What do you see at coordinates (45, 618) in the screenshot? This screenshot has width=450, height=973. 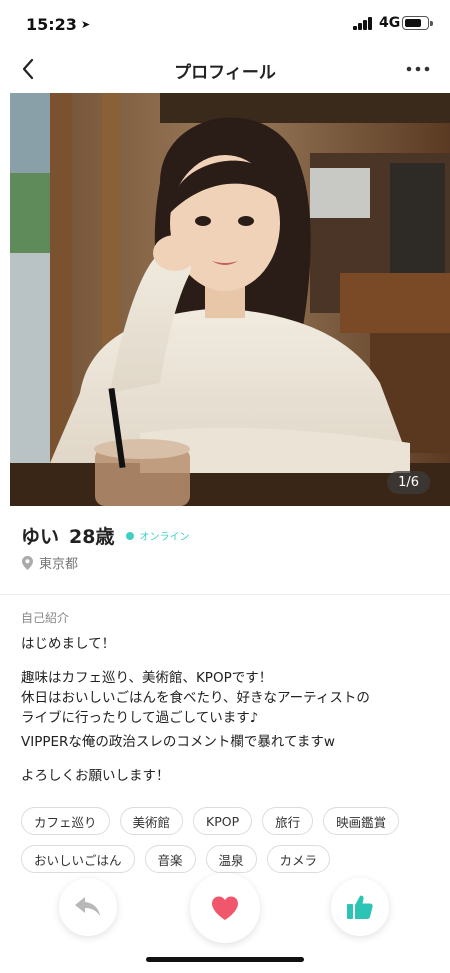 I see `bio-label: 自己紹介` at bounding box center [45, 618].